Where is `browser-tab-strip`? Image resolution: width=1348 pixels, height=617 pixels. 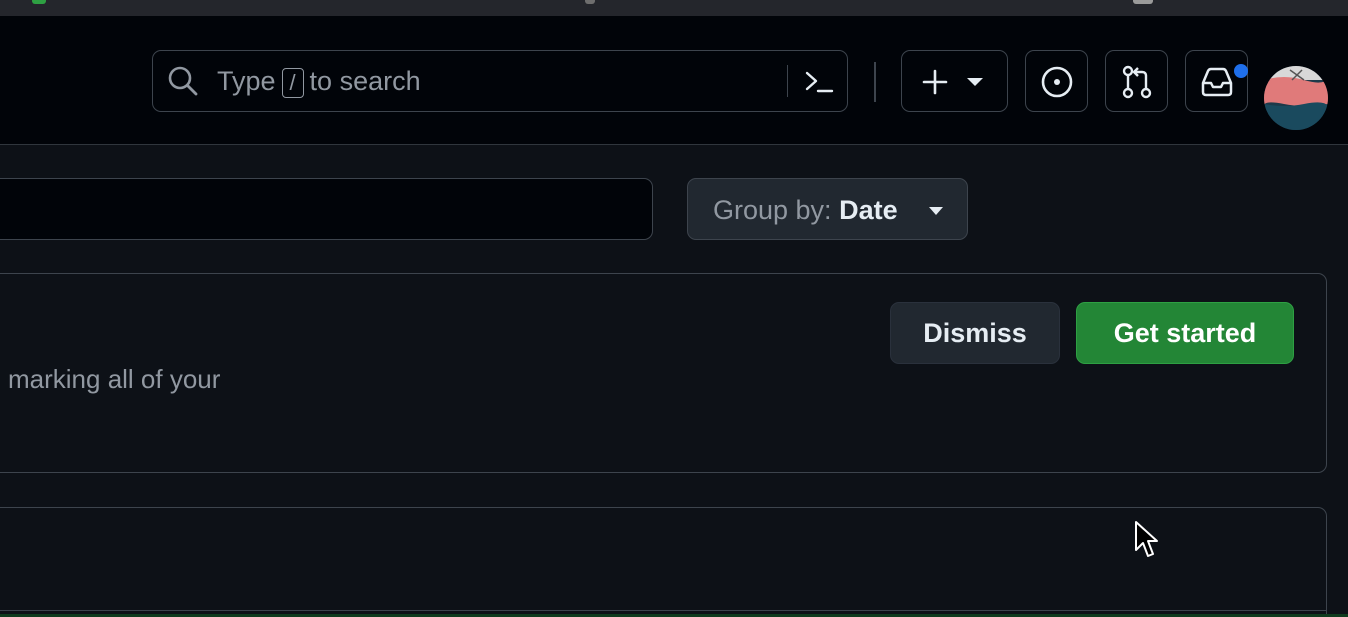 browser-tab-strip is located at coordinates (674, 8).